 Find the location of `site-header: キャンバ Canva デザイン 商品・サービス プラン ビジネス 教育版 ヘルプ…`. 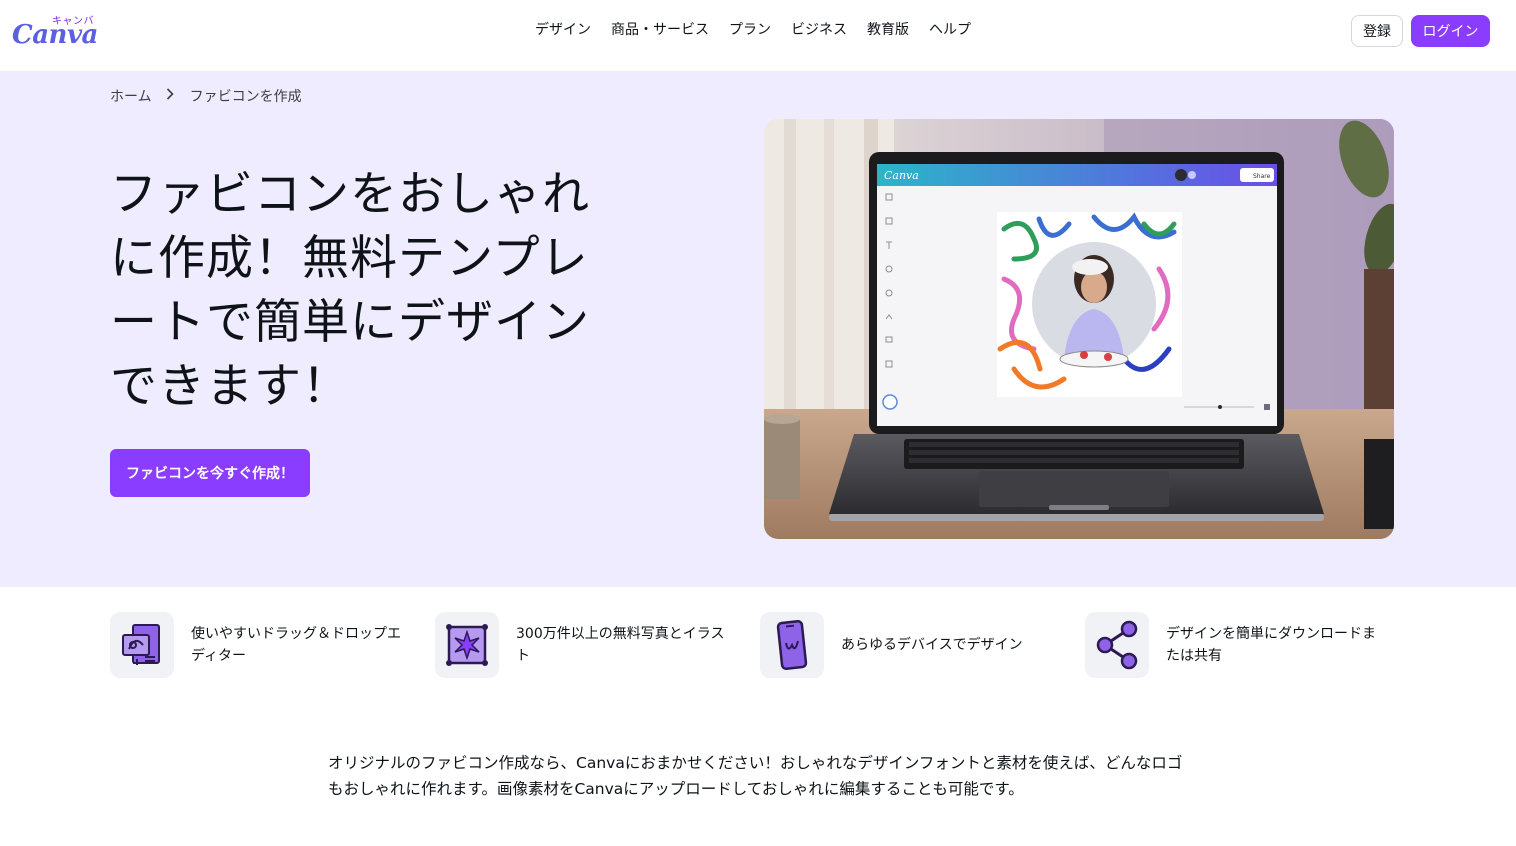

site-header: キャンバ Canva デザイン 商品・サービス プラン ビジネス 教育版 ヘルプ… is located at coordinates (758, 35).